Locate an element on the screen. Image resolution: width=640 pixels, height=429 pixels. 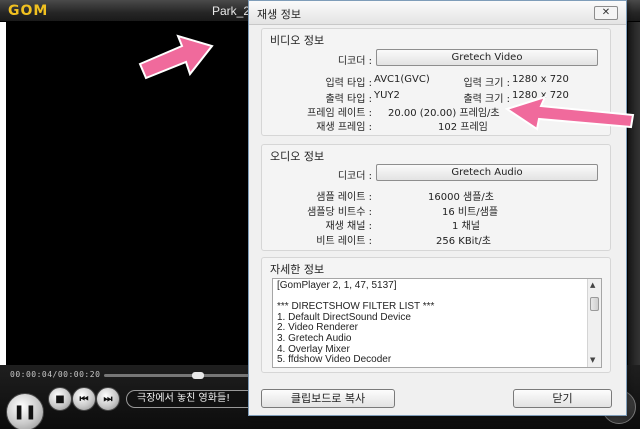
audio-decoder-button: Gretech Audio is located at coordinates (487, 172).